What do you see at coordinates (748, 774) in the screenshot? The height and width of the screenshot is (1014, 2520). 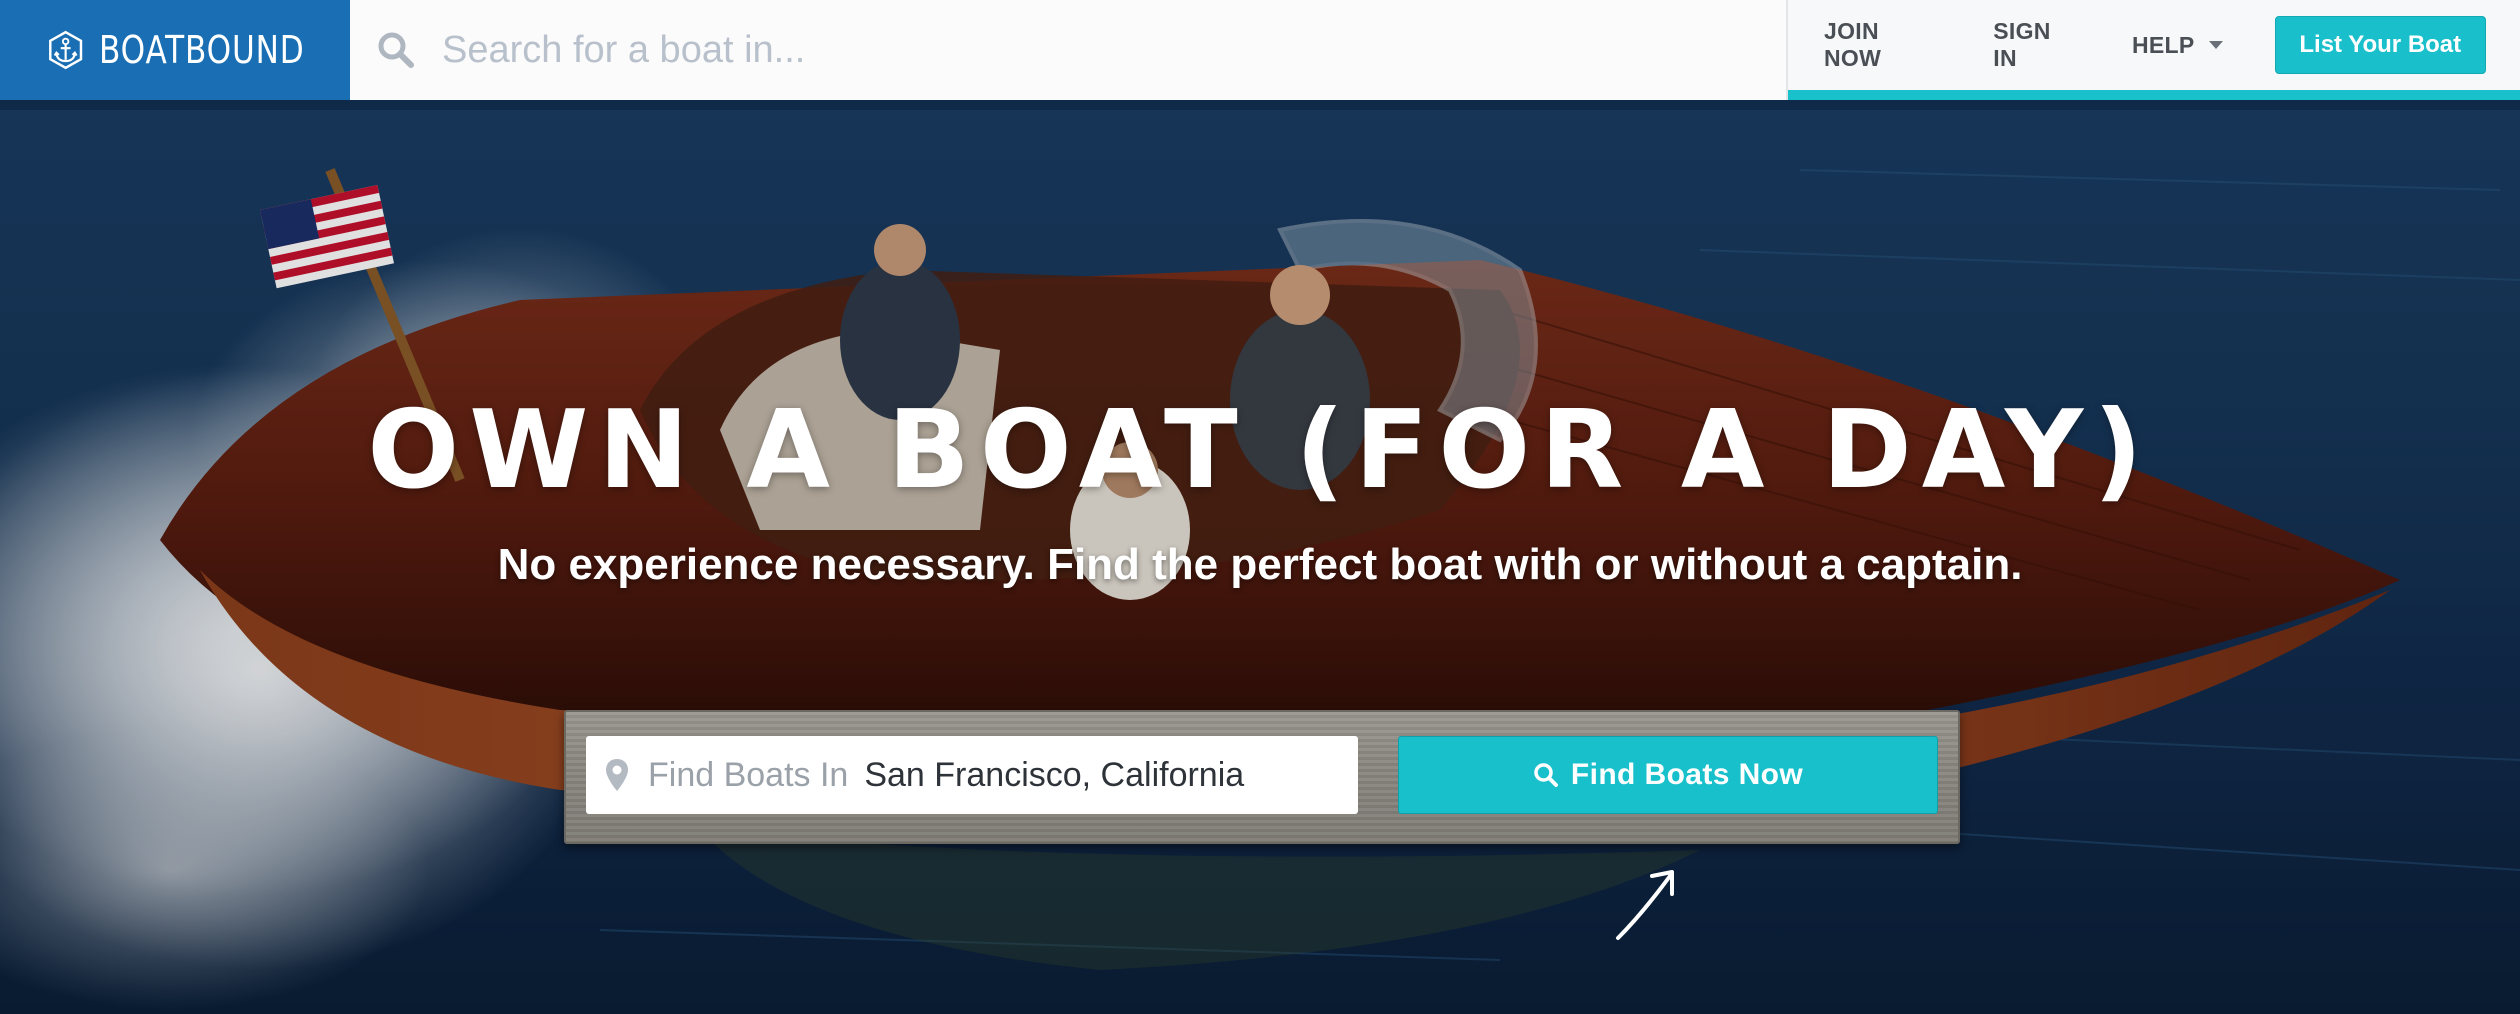 I see `location-label: Find Boats In` at bounding box center [748, 774].